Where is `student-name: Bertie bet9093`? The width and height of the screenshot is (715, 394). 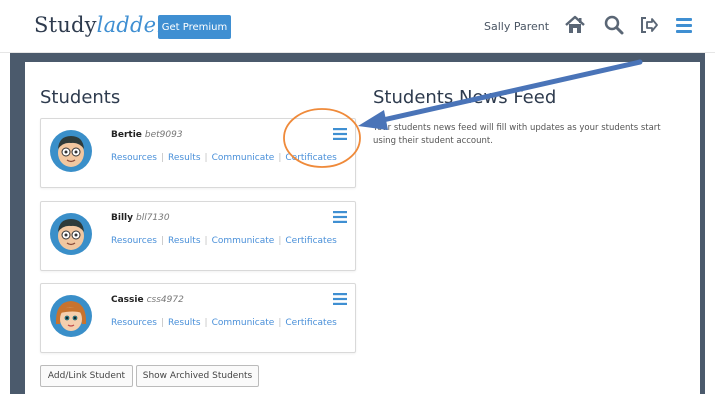
student-name: Bertie bet9093 is located at coordinates (147, 135).